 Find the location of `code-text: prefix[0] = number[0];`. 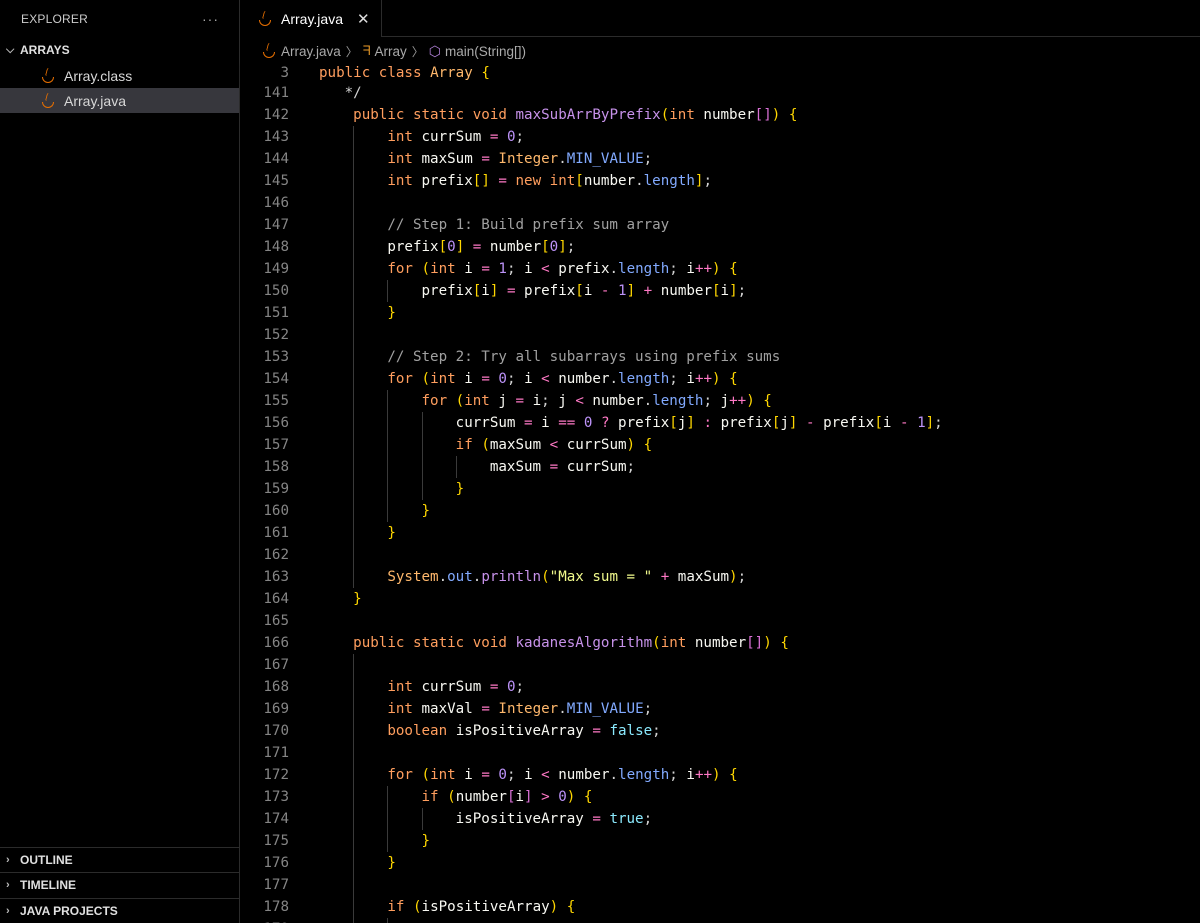

code-text: prefix[0] = number[0]; is located at coordinates (447, 247).